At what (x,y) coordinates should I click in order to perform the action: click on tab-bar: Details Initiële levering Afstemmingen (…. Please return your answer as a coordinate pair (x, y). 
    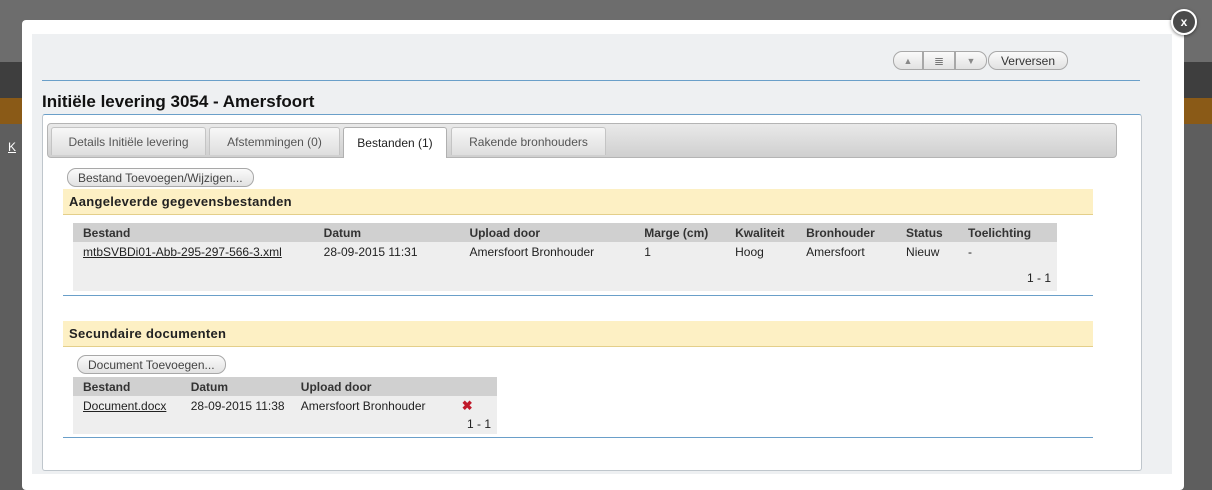
    Looking at the image, I should click on (582, 140).